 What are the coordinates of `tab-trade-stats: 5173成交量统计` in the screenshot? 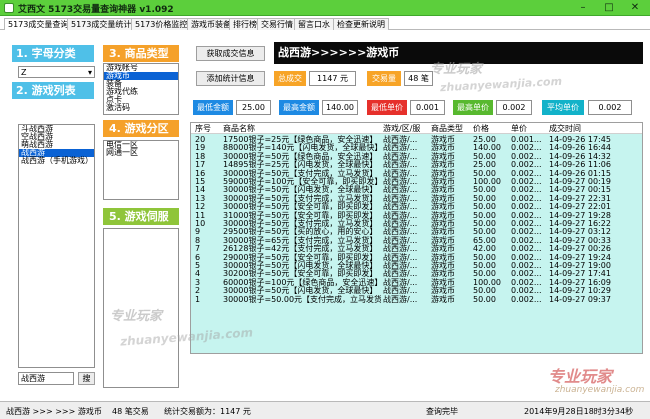 It's located at (101, 24).